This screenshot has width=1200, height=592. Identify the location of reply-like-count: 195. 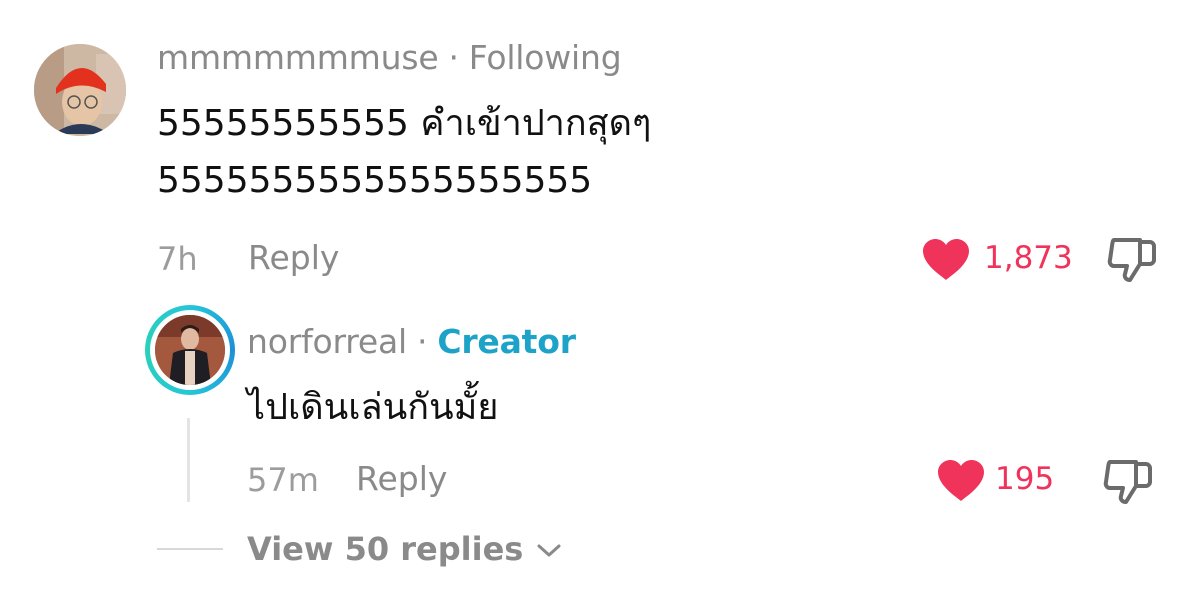
(1025, 479).